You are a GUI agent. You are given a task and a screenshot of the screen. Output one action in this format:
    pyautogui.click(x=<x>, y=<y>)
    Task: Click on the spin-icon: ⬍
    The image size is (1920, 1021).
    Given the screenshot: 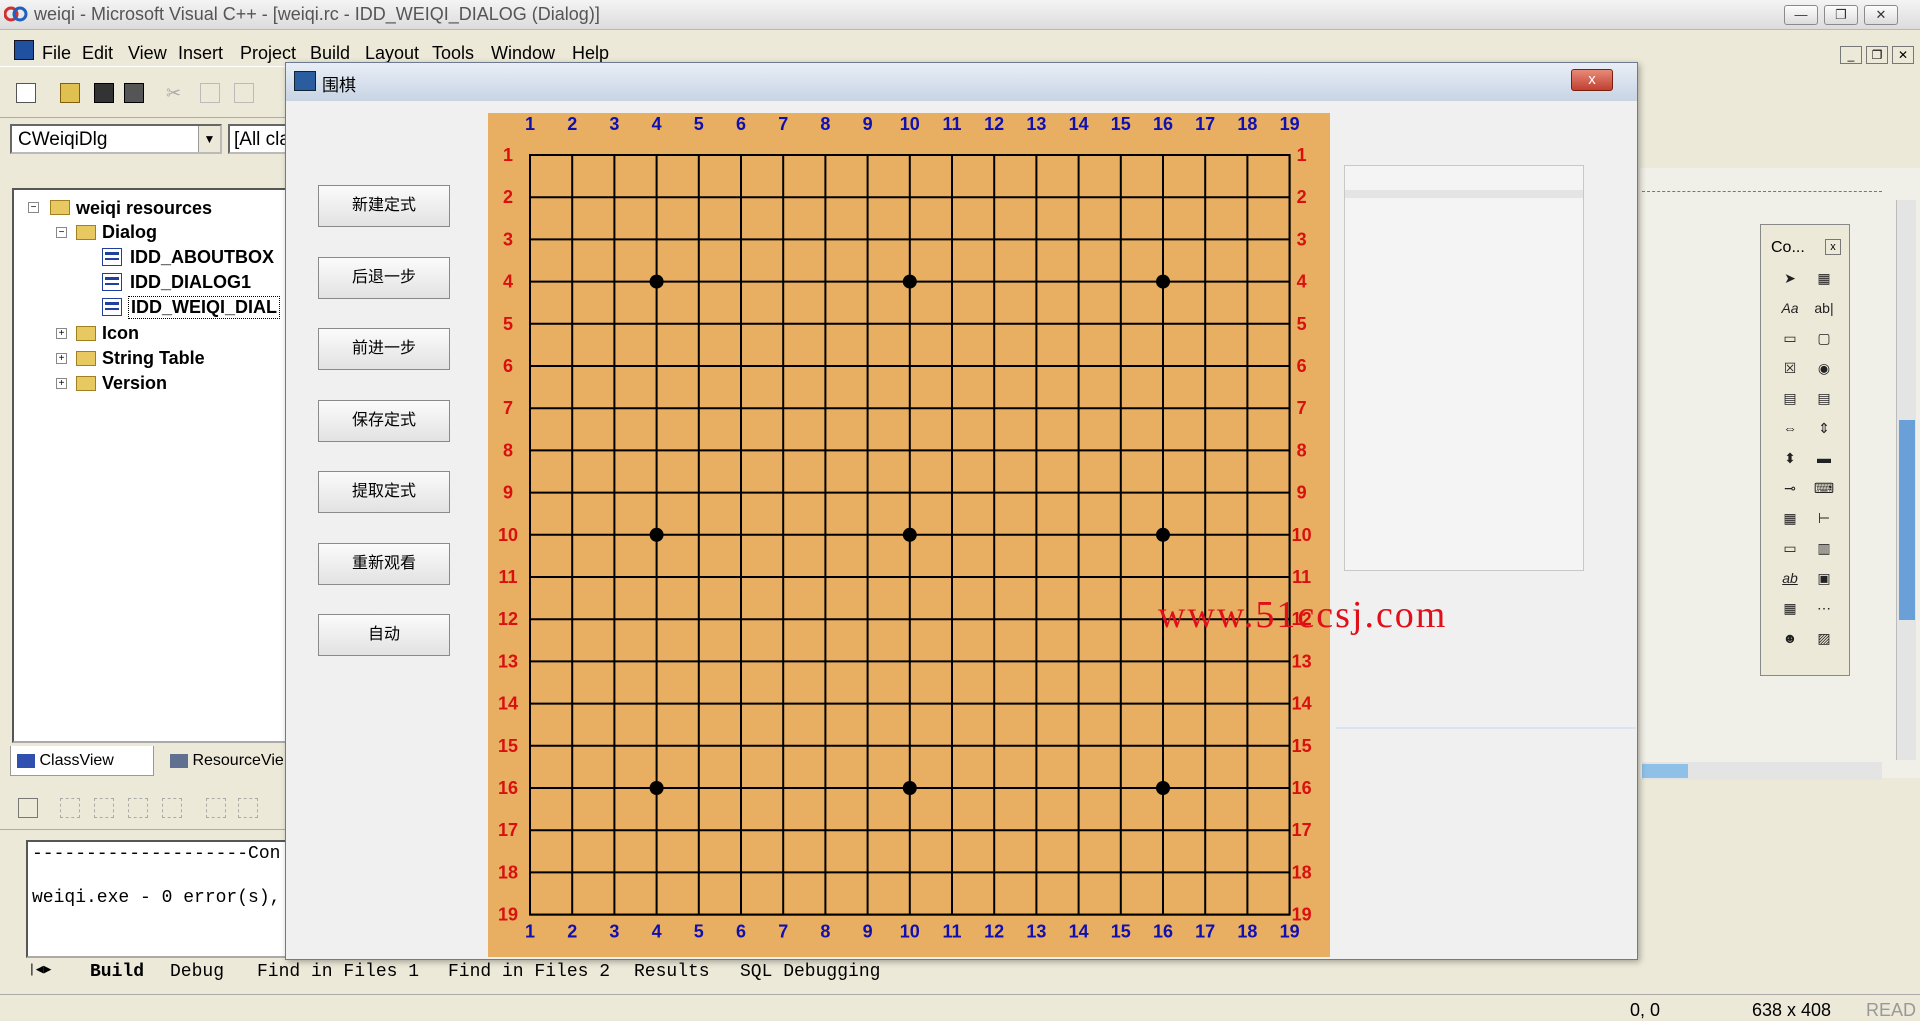 What is the action you would take?
    pyautogui.click(x=1790, y=458)
    